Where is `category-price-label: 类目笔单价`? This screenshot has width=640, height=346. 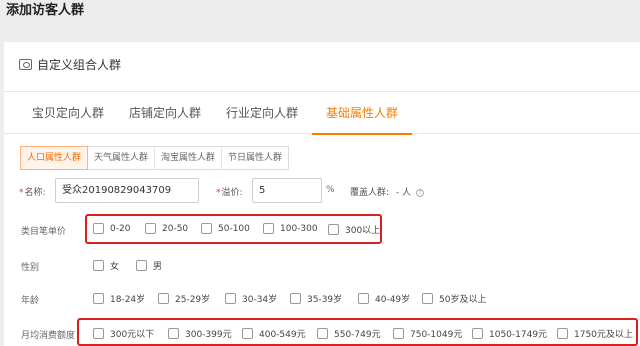 category-price-label: 类目笔单价 is located at coordinates (44, 232).